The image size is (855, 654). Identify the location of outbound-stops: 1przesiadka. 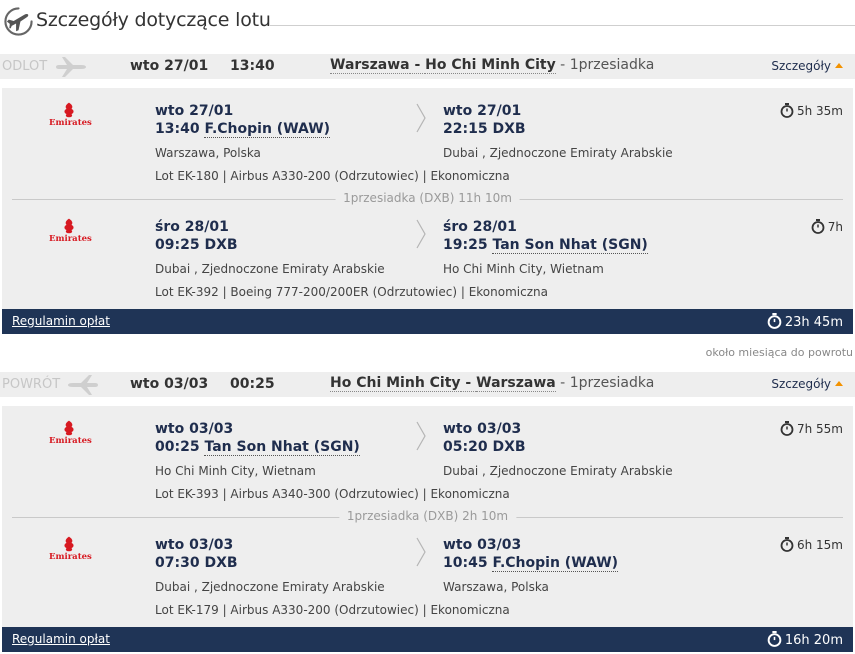
(612, 65).